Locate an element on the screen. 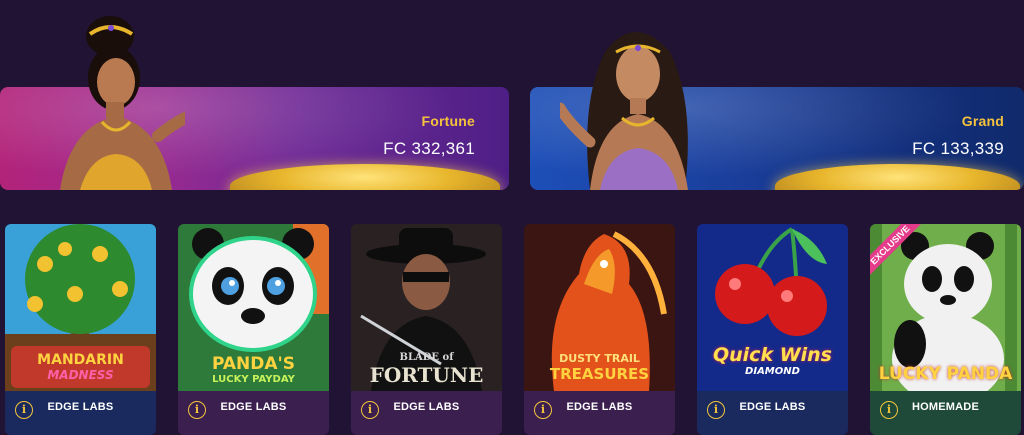 This screenshot has width=1024, height=435. game-logo: PANDA'S LUCKY PAYDAY is located at coordinates (253, 369).